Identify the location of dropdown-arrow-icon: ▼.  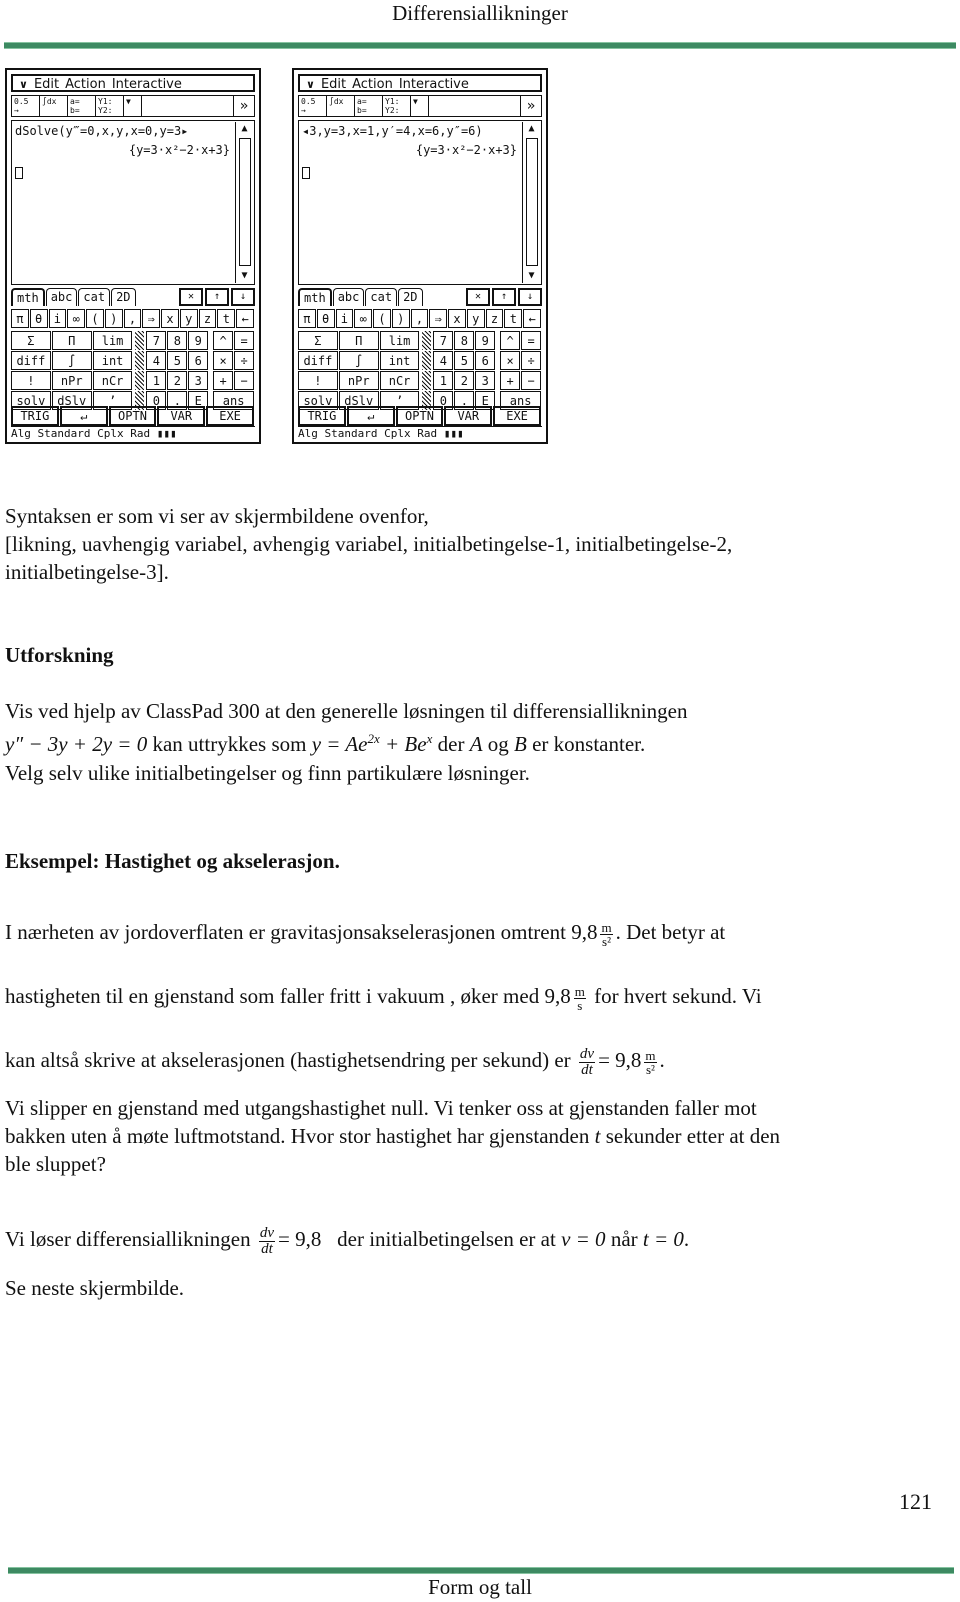
(420, 106).